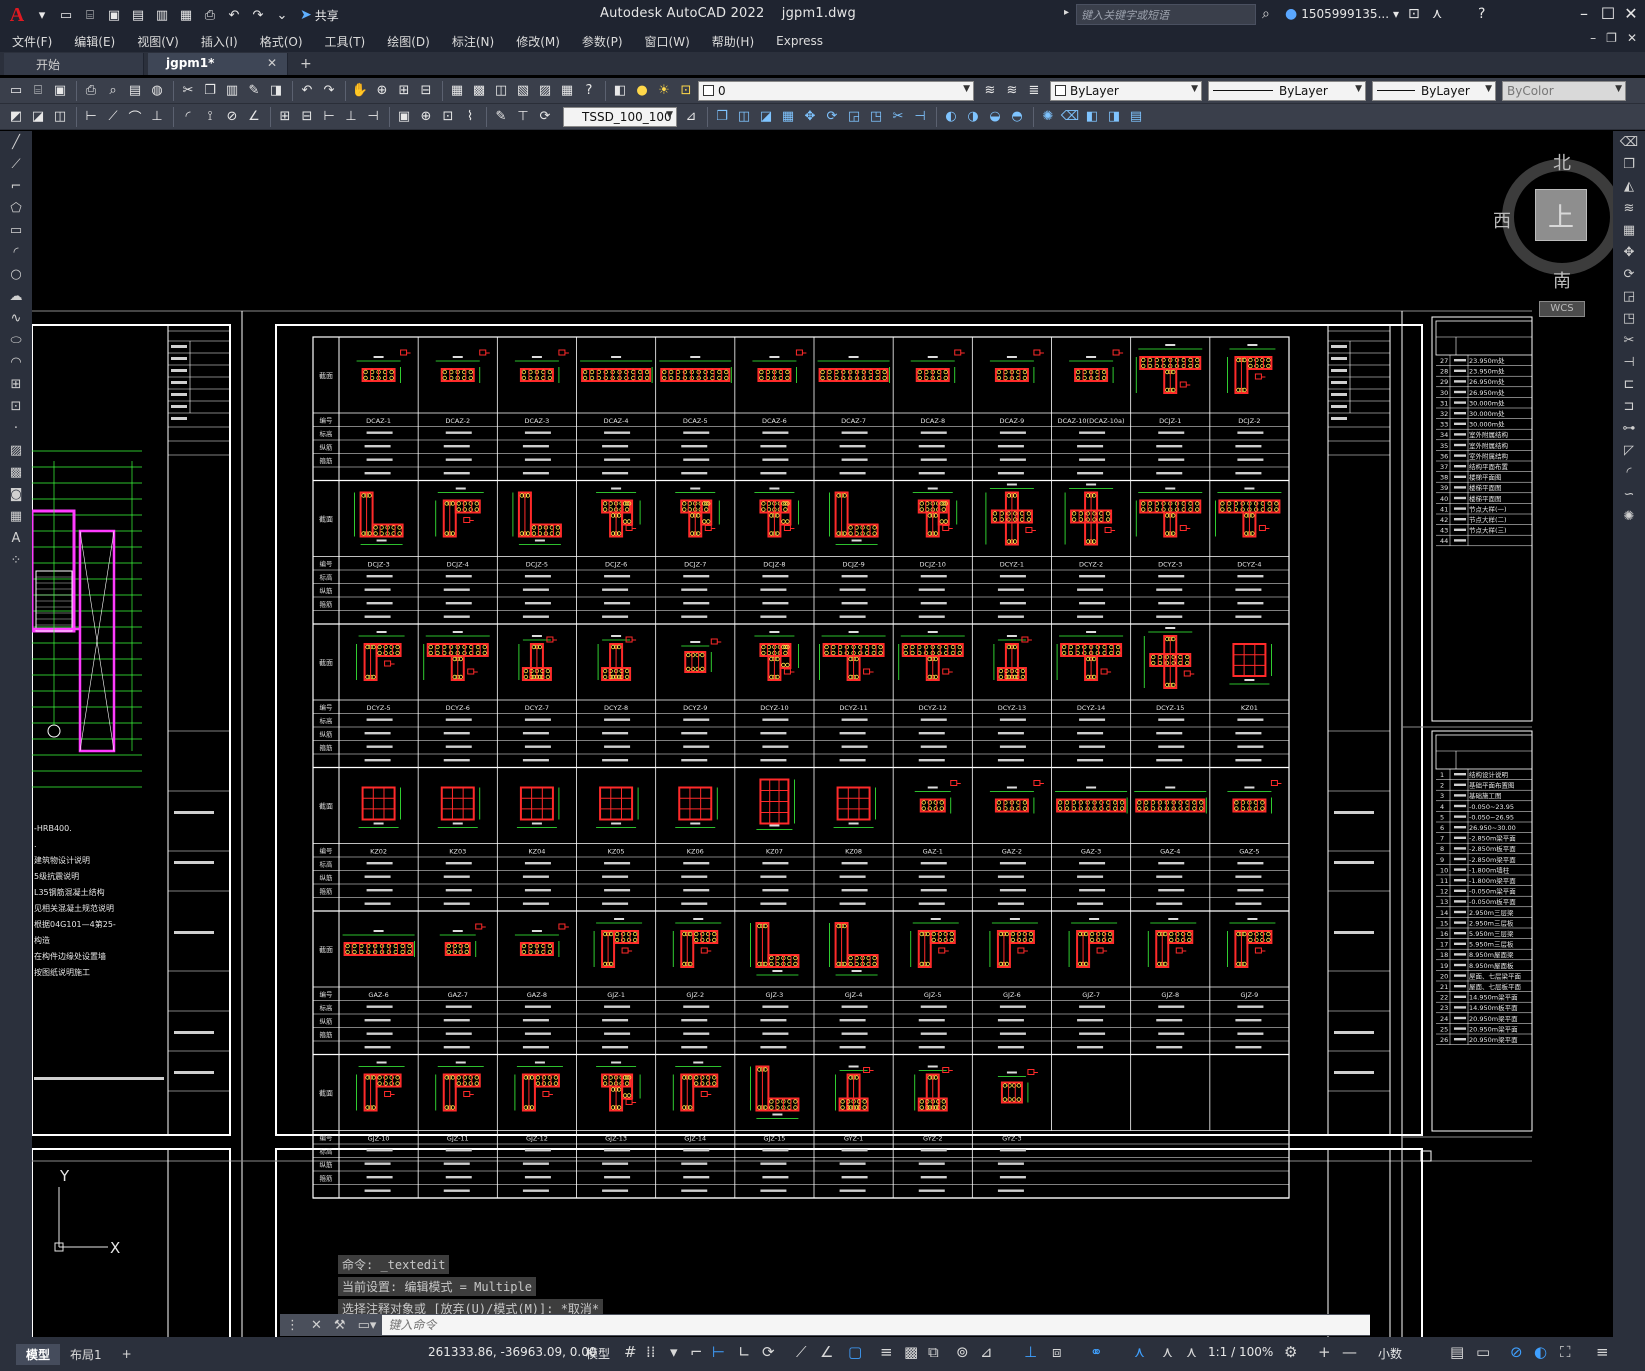 This screenshot has width=1645, height=1371. What do you see at coordinates (620, 91) in the screenshot?
I see `layer-properties-icon: ◧` at bounding box center [620, 91].